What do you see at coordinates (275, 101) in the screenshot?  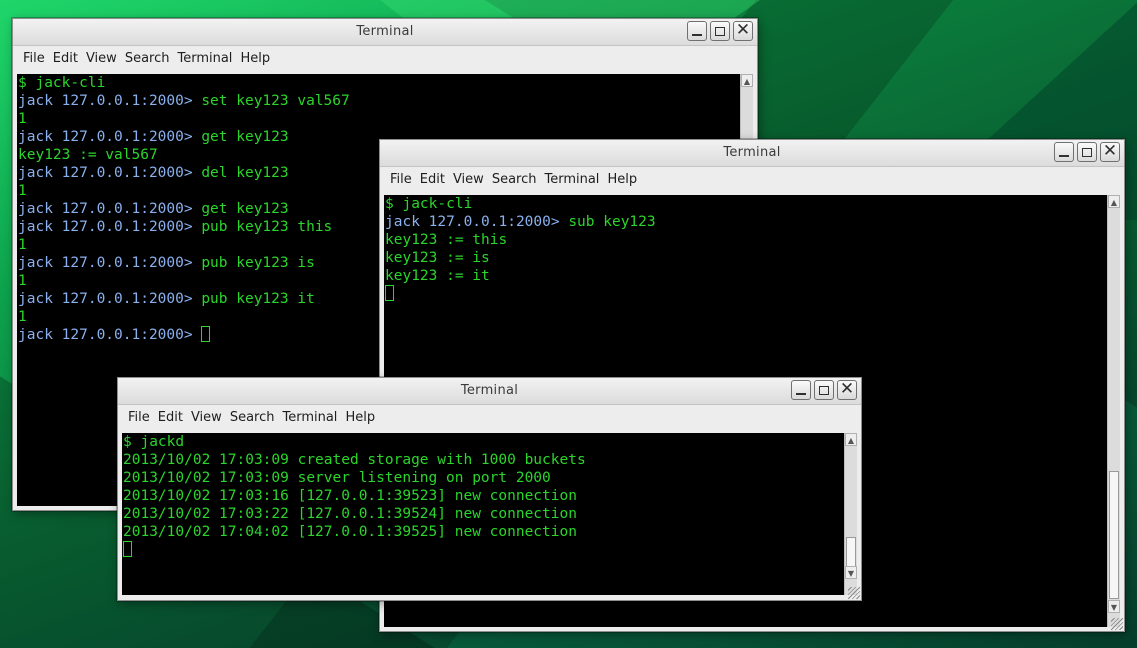 I see `output-text: set key123 val567` at bounding box center [275, 101].